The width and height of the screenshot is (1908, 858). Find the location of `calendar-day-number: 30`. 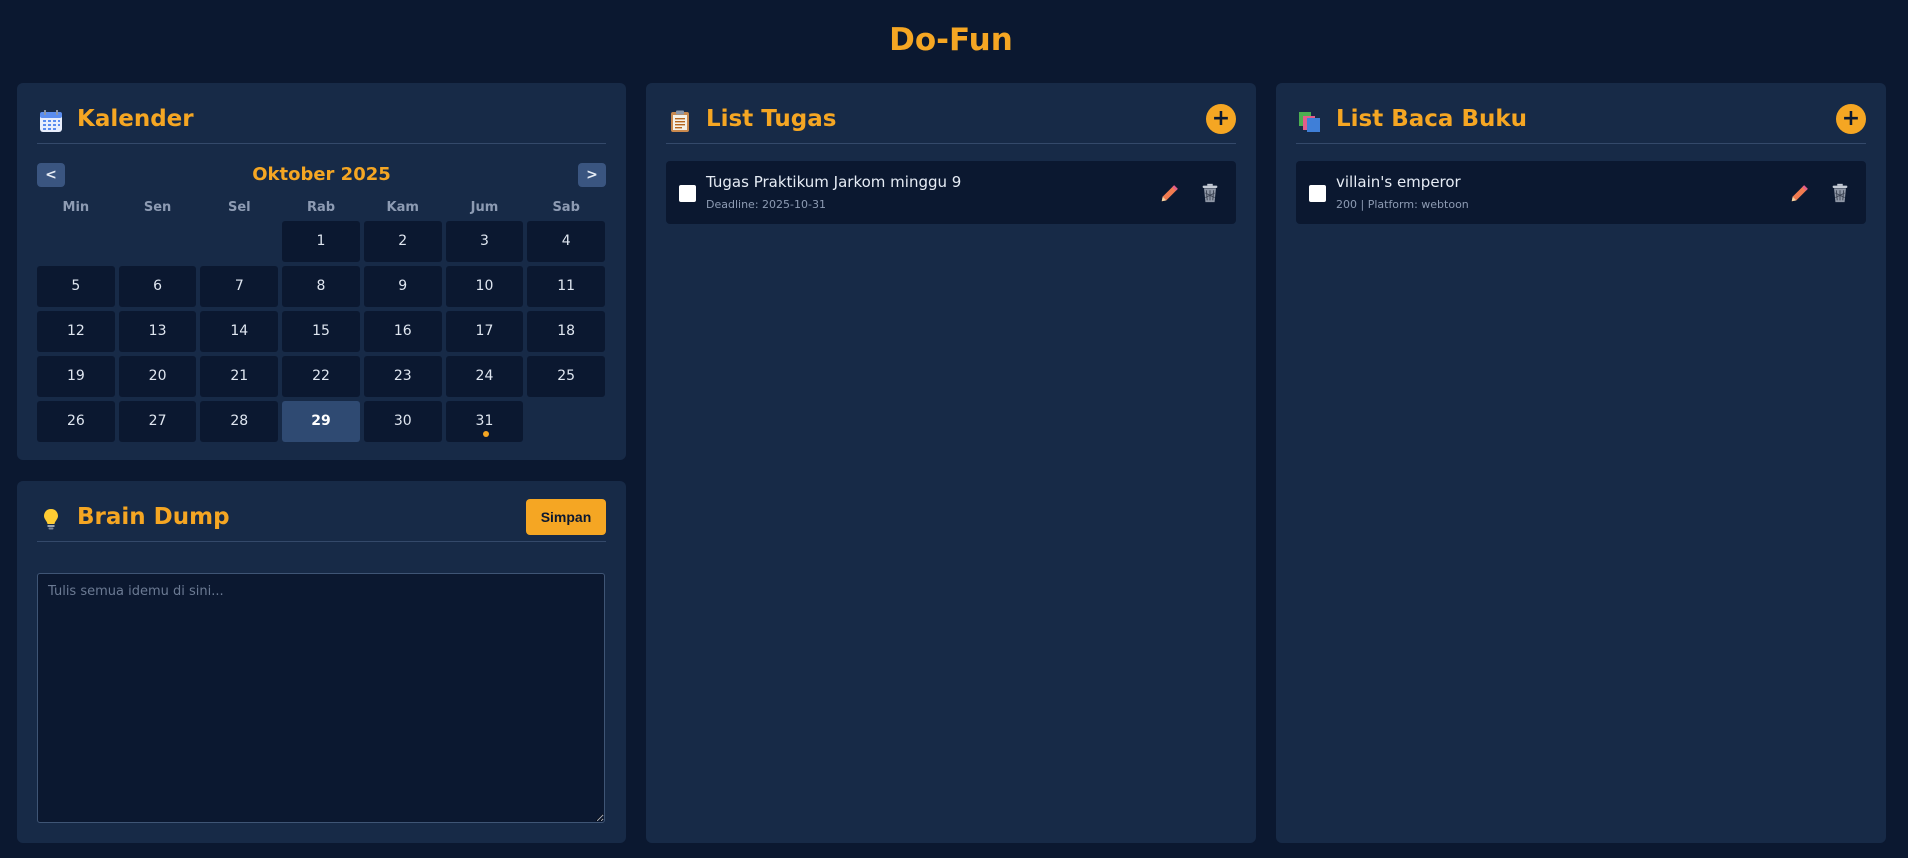

calendar-day-number: 30 is located at coordinates (402, 421).